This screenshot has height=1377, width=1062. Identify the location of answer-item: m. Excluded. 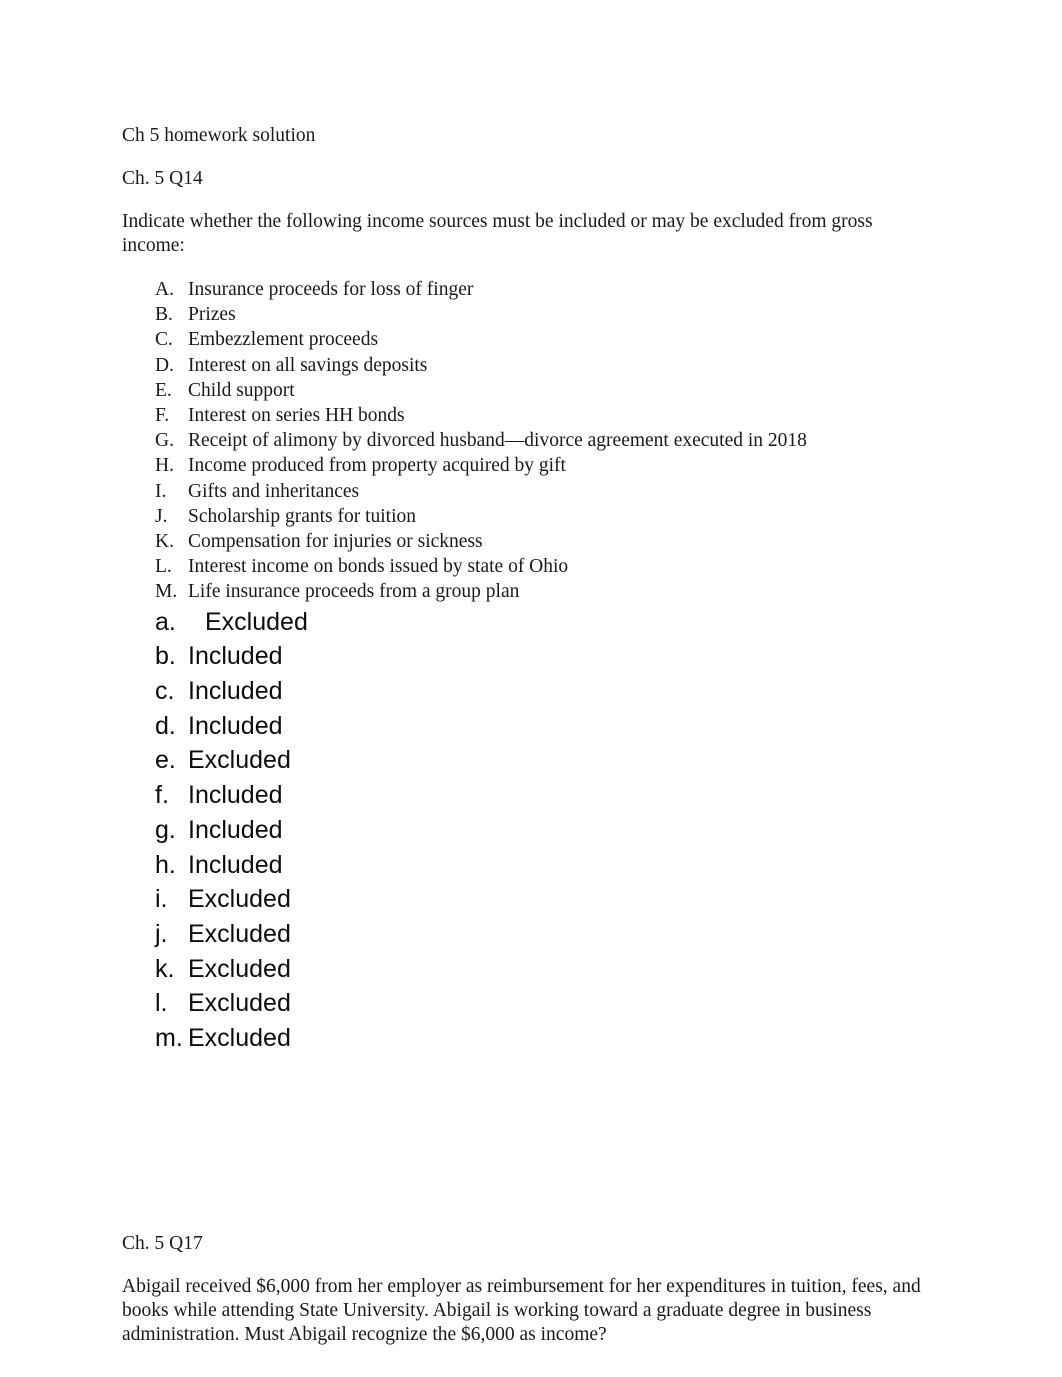
(544, 1038).